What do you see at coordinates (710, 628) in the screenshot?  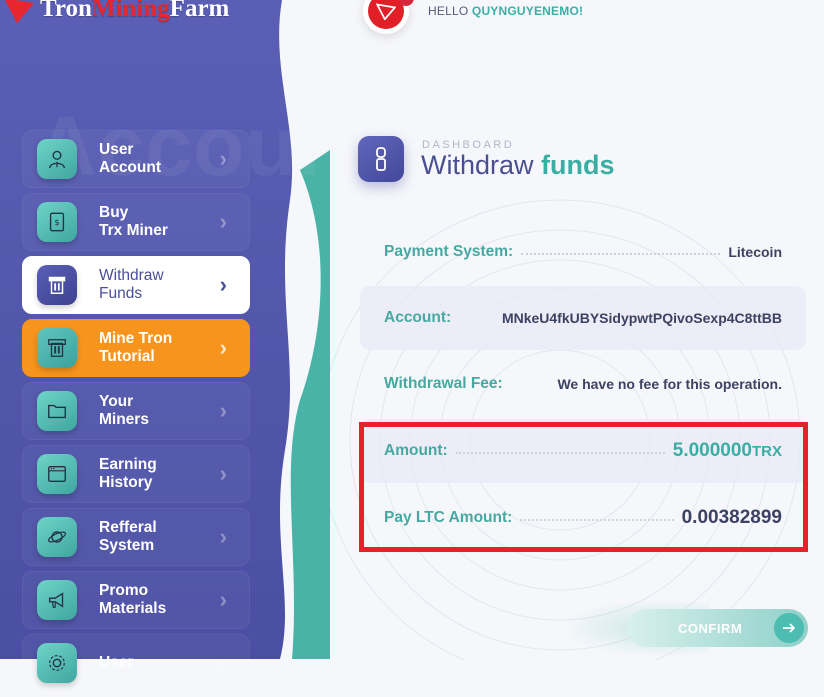 I see `confirm-label: CONFIRM` at bounding box center [710, 628].